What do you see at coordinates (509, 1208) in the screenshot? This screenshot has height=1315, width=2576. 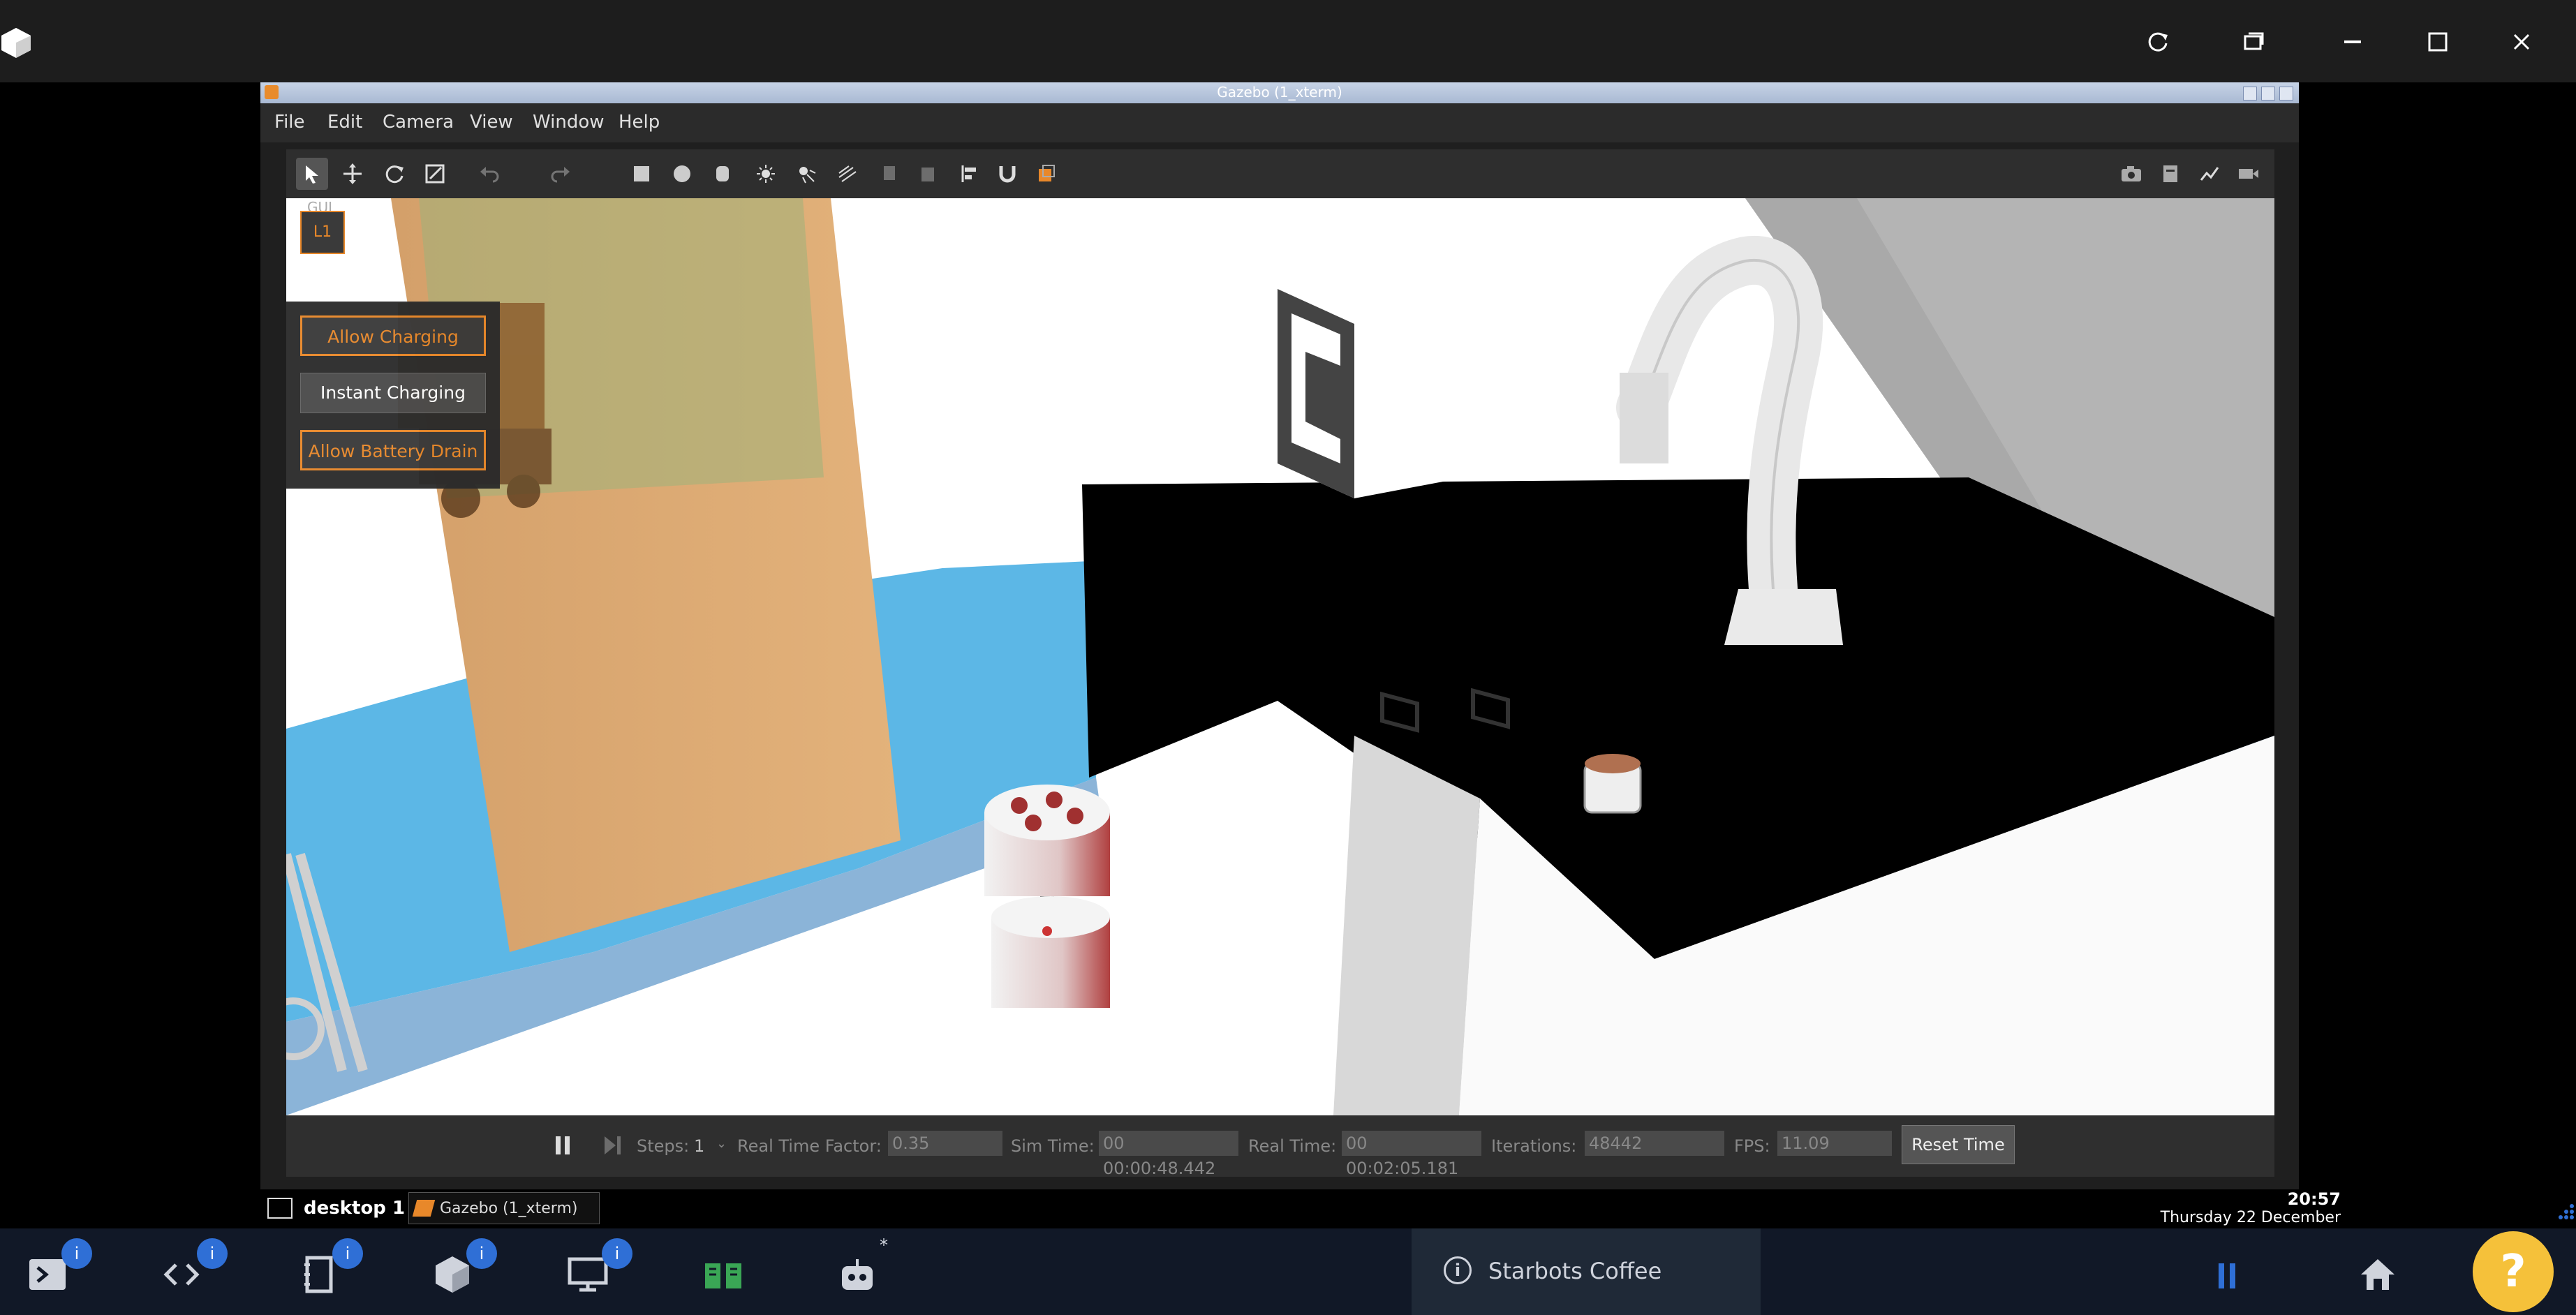 I see `taskbar-item-label: Gazebo (1_xterm)` at bounding box center [509, 1208].